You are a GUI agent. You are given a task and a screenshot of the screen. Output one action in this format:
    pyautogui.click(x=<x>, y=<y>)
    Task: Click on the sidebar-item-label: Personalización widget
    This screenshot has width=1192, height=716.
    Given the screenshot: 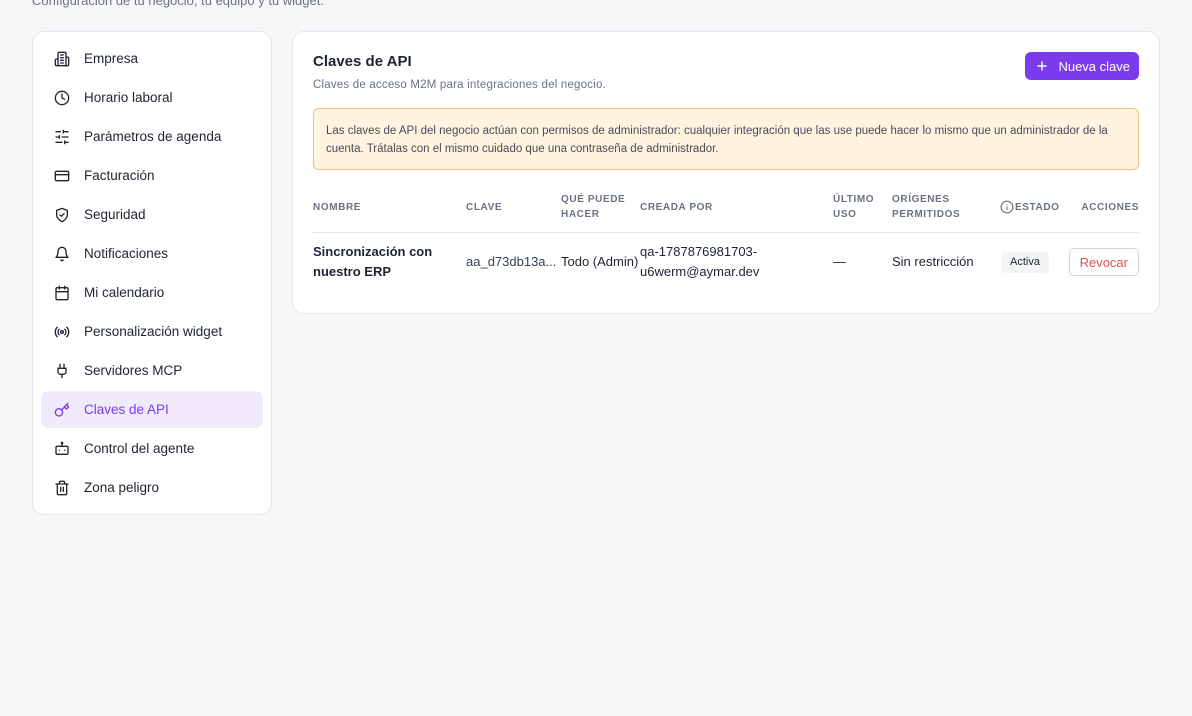 What is the action you would take?
    pyautogui.click(x=153, y=331)
    